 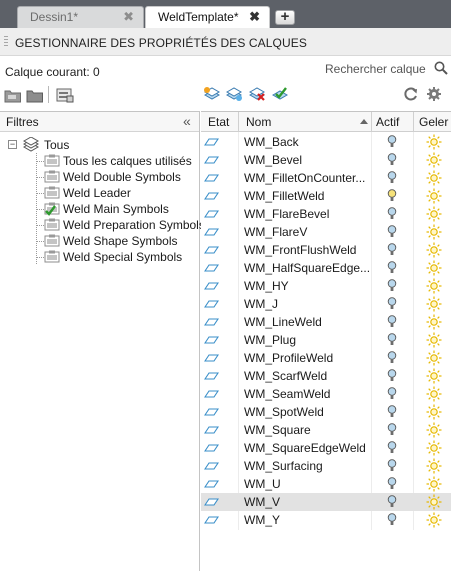 I want to click on layer-row: WM_Y, so click(x=326, y=520).